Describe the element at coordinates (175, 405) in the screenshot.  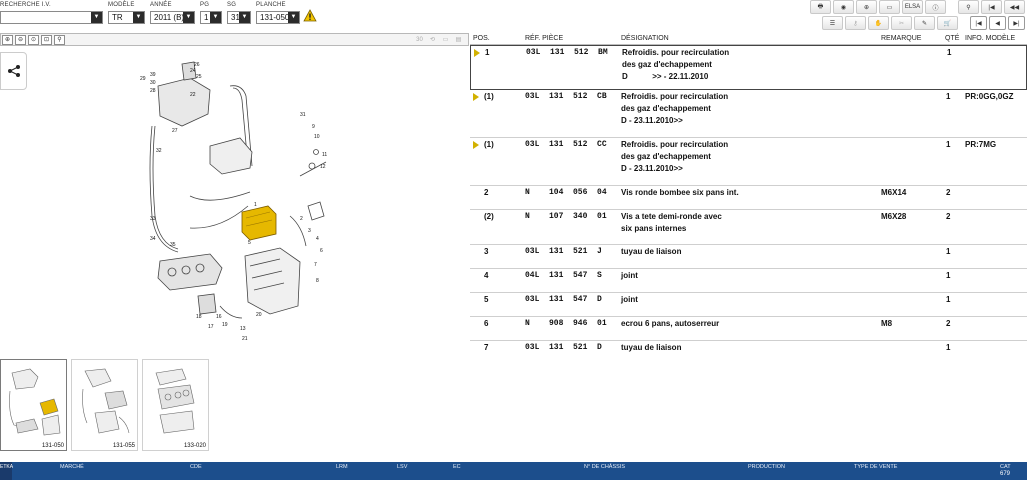
I see `thumbnail-133-020: 133-020` at that location.